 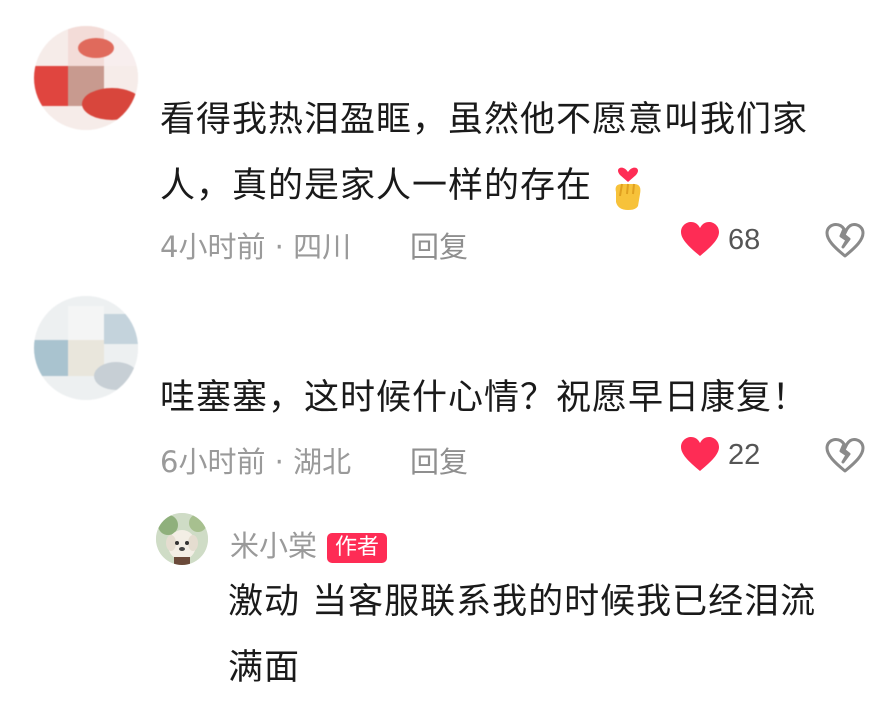 I want to click on like-count: 68, so click(x=744, y=239).